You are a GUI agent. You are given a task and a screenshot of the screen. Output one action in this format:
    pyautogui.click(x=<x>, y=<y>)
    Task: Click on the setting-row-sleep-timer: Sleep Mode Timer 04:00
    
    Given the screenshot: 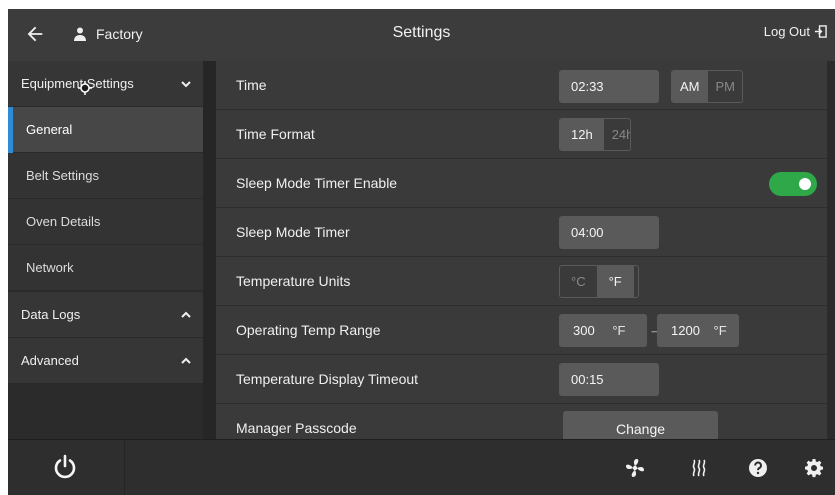 What is the action you would take?
    pyautogui.click(x=521, y=232)
    